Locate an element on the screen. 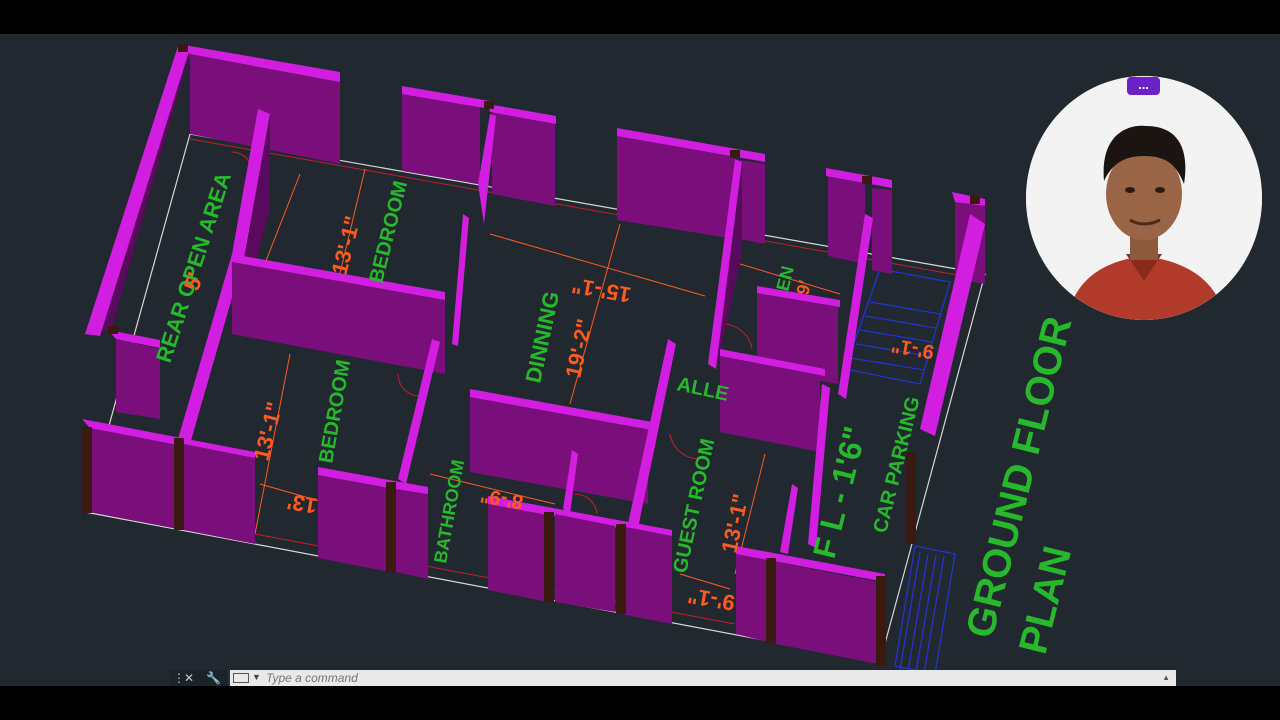 The image size is (1280, 720). command-input-area: ▼ ▲ is located at coordinates (703, 678).